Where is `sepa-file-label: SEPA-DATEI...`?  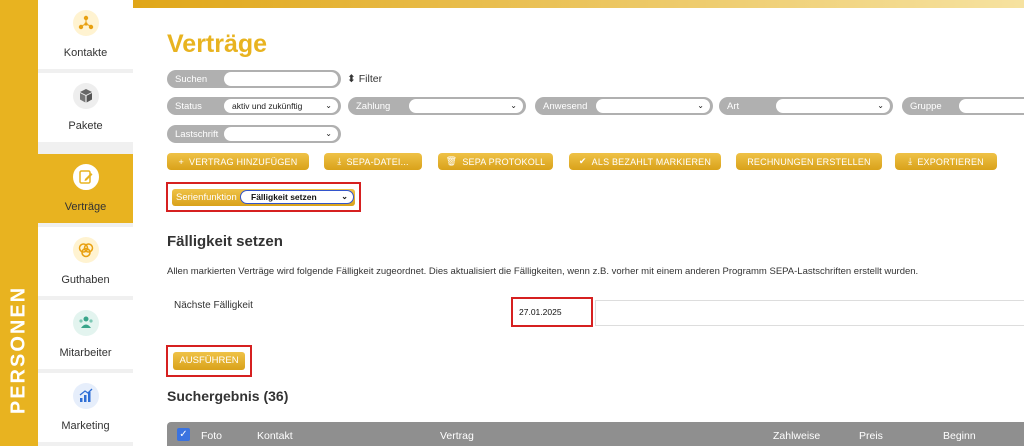 sepa-file-label: SEPA-DATEI... is located at coordinates (377, 161).